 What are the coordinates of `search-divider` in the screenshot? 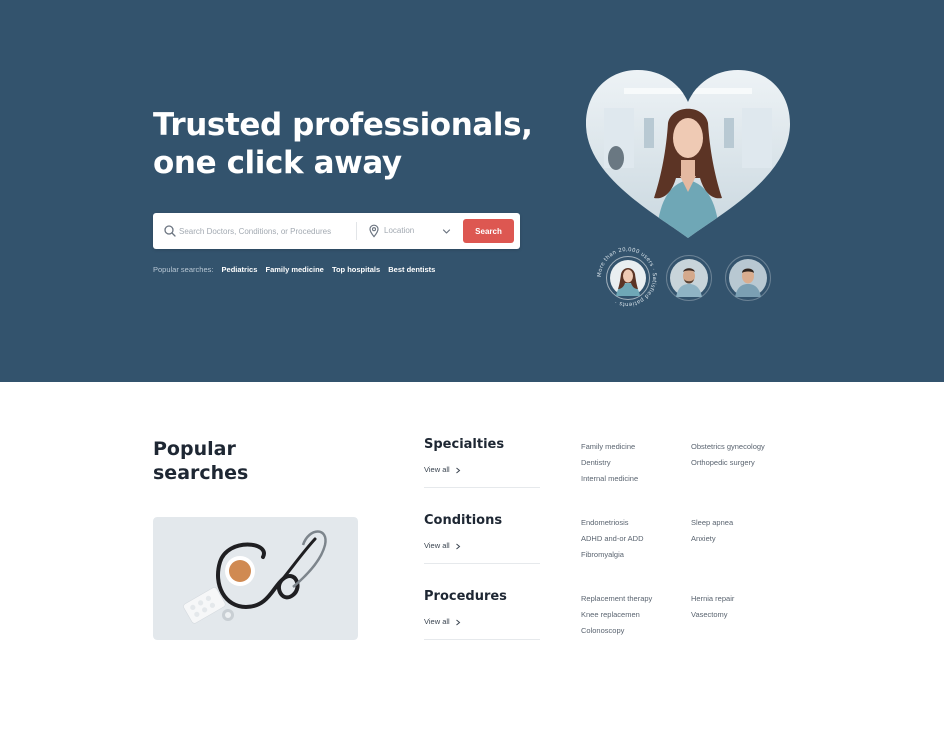 It's located at (356, 231).